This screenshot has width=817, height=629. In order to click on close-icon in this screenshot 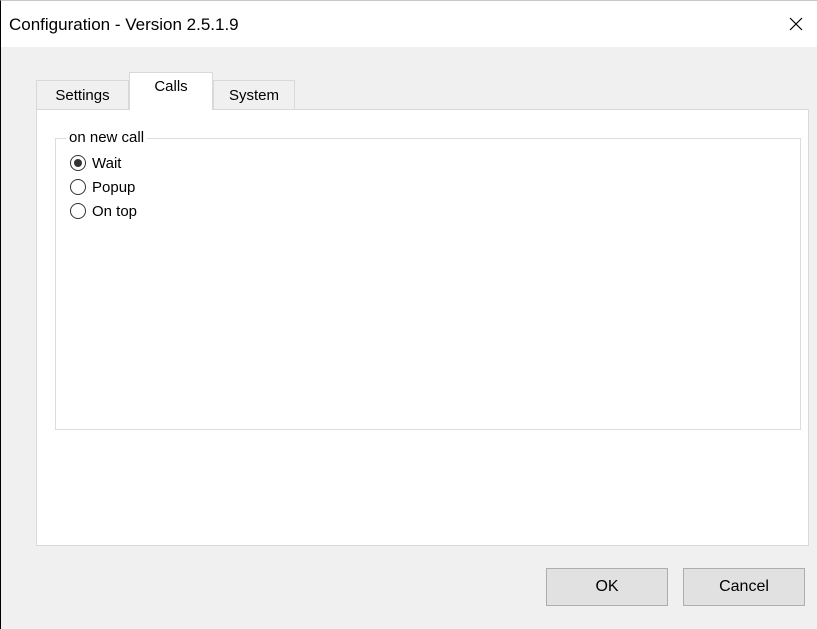, I will do `click(796, 24)`.